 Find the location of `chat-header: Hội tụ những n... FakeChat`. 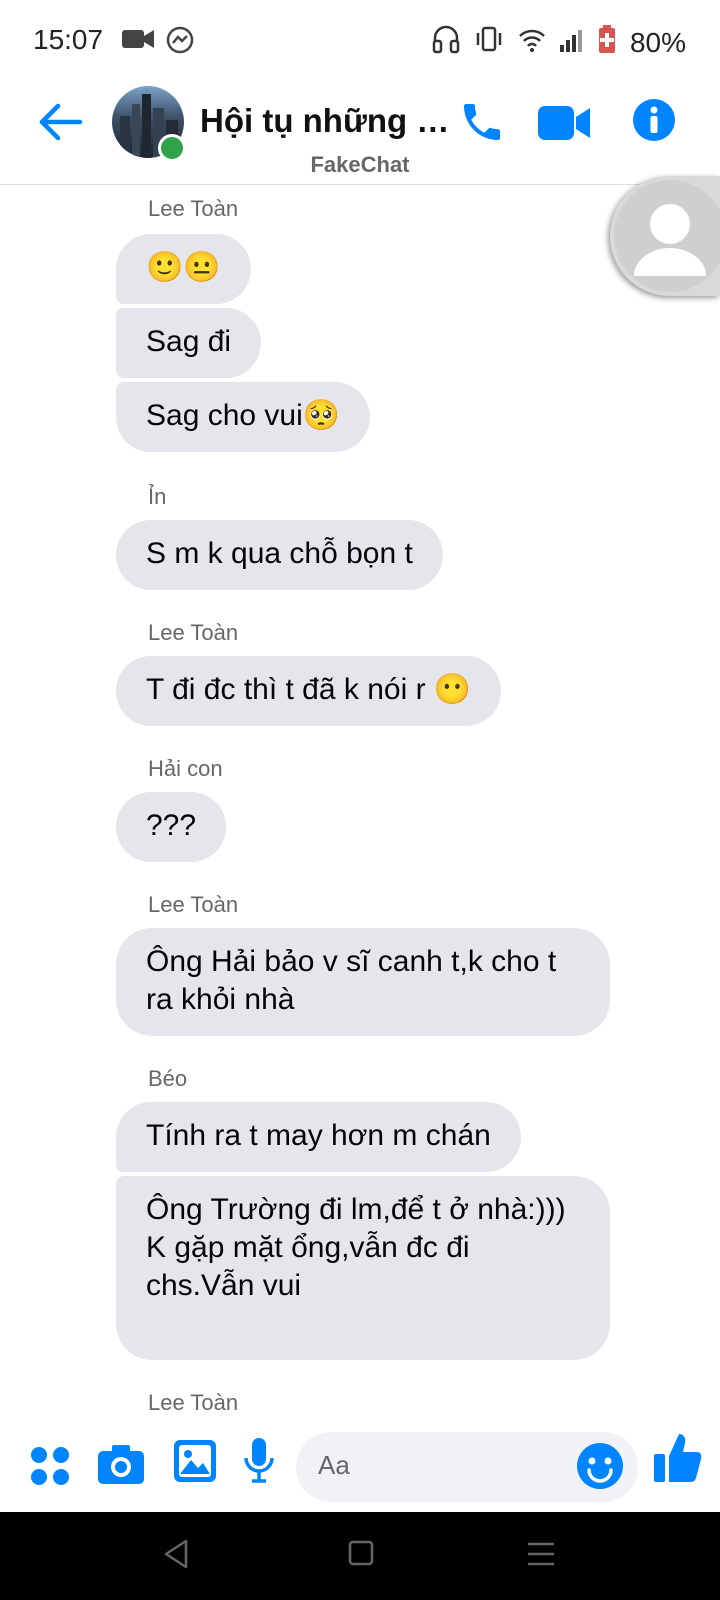

chat-header: Hội tụ những n... FakeChat is located at coordinates (360, 132).